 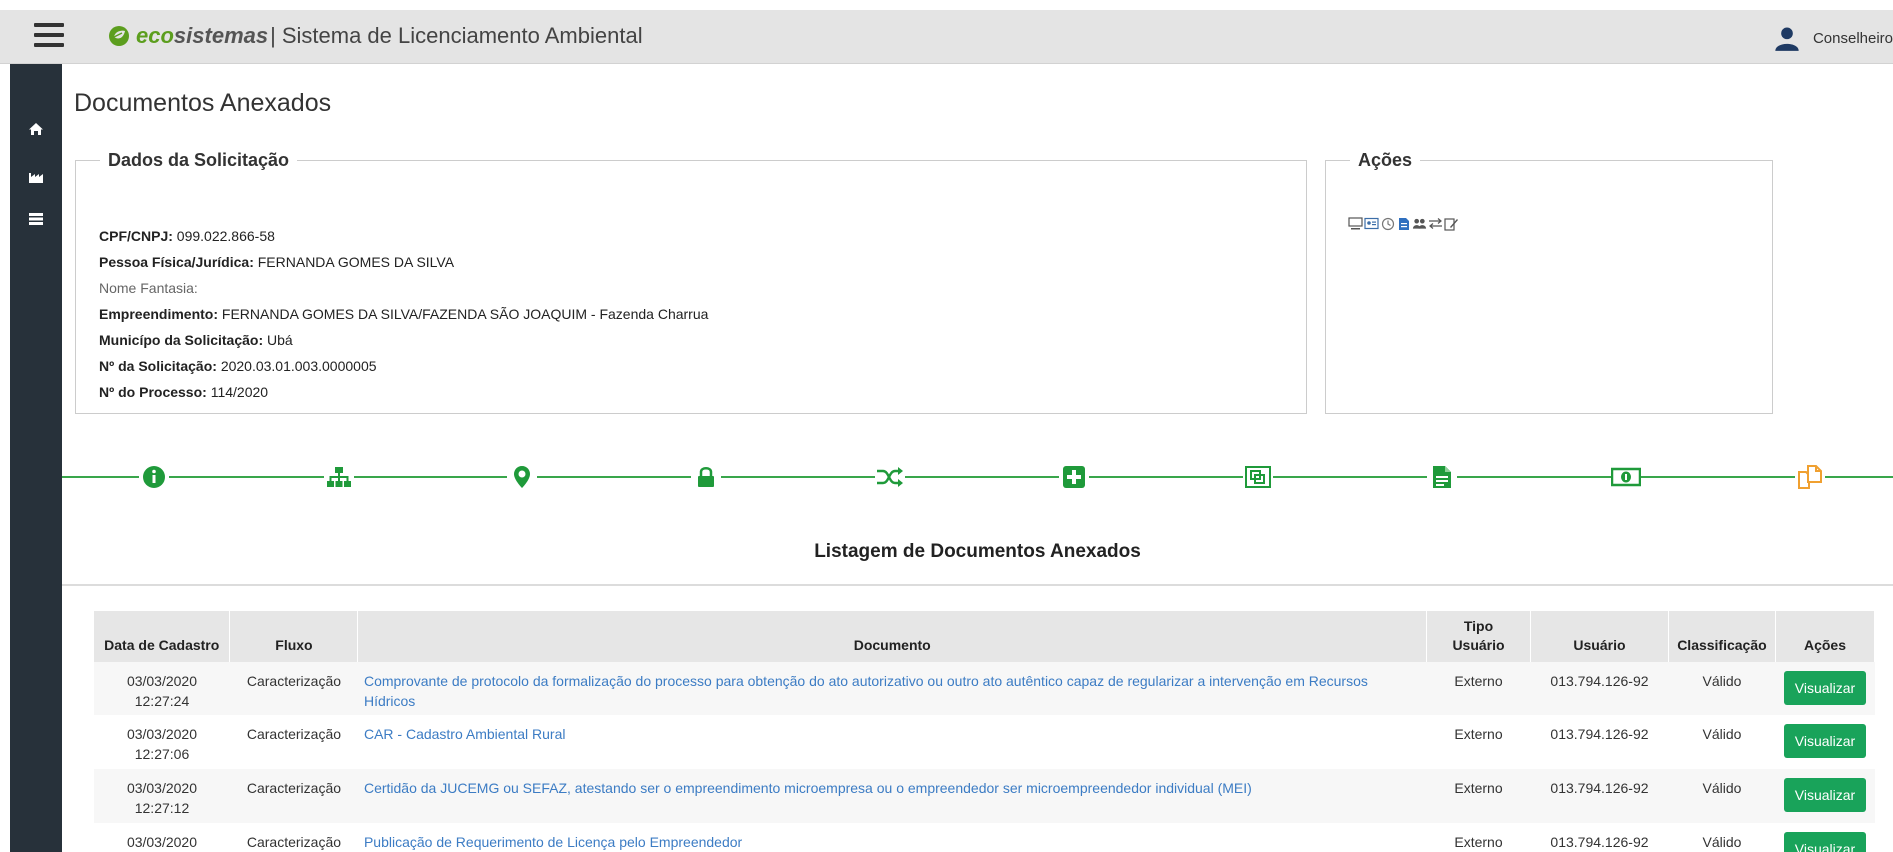 What do you see at coordinates (890, 477) in the screenshot?
I see `step-random-icon` at bounding box center [890, 477].